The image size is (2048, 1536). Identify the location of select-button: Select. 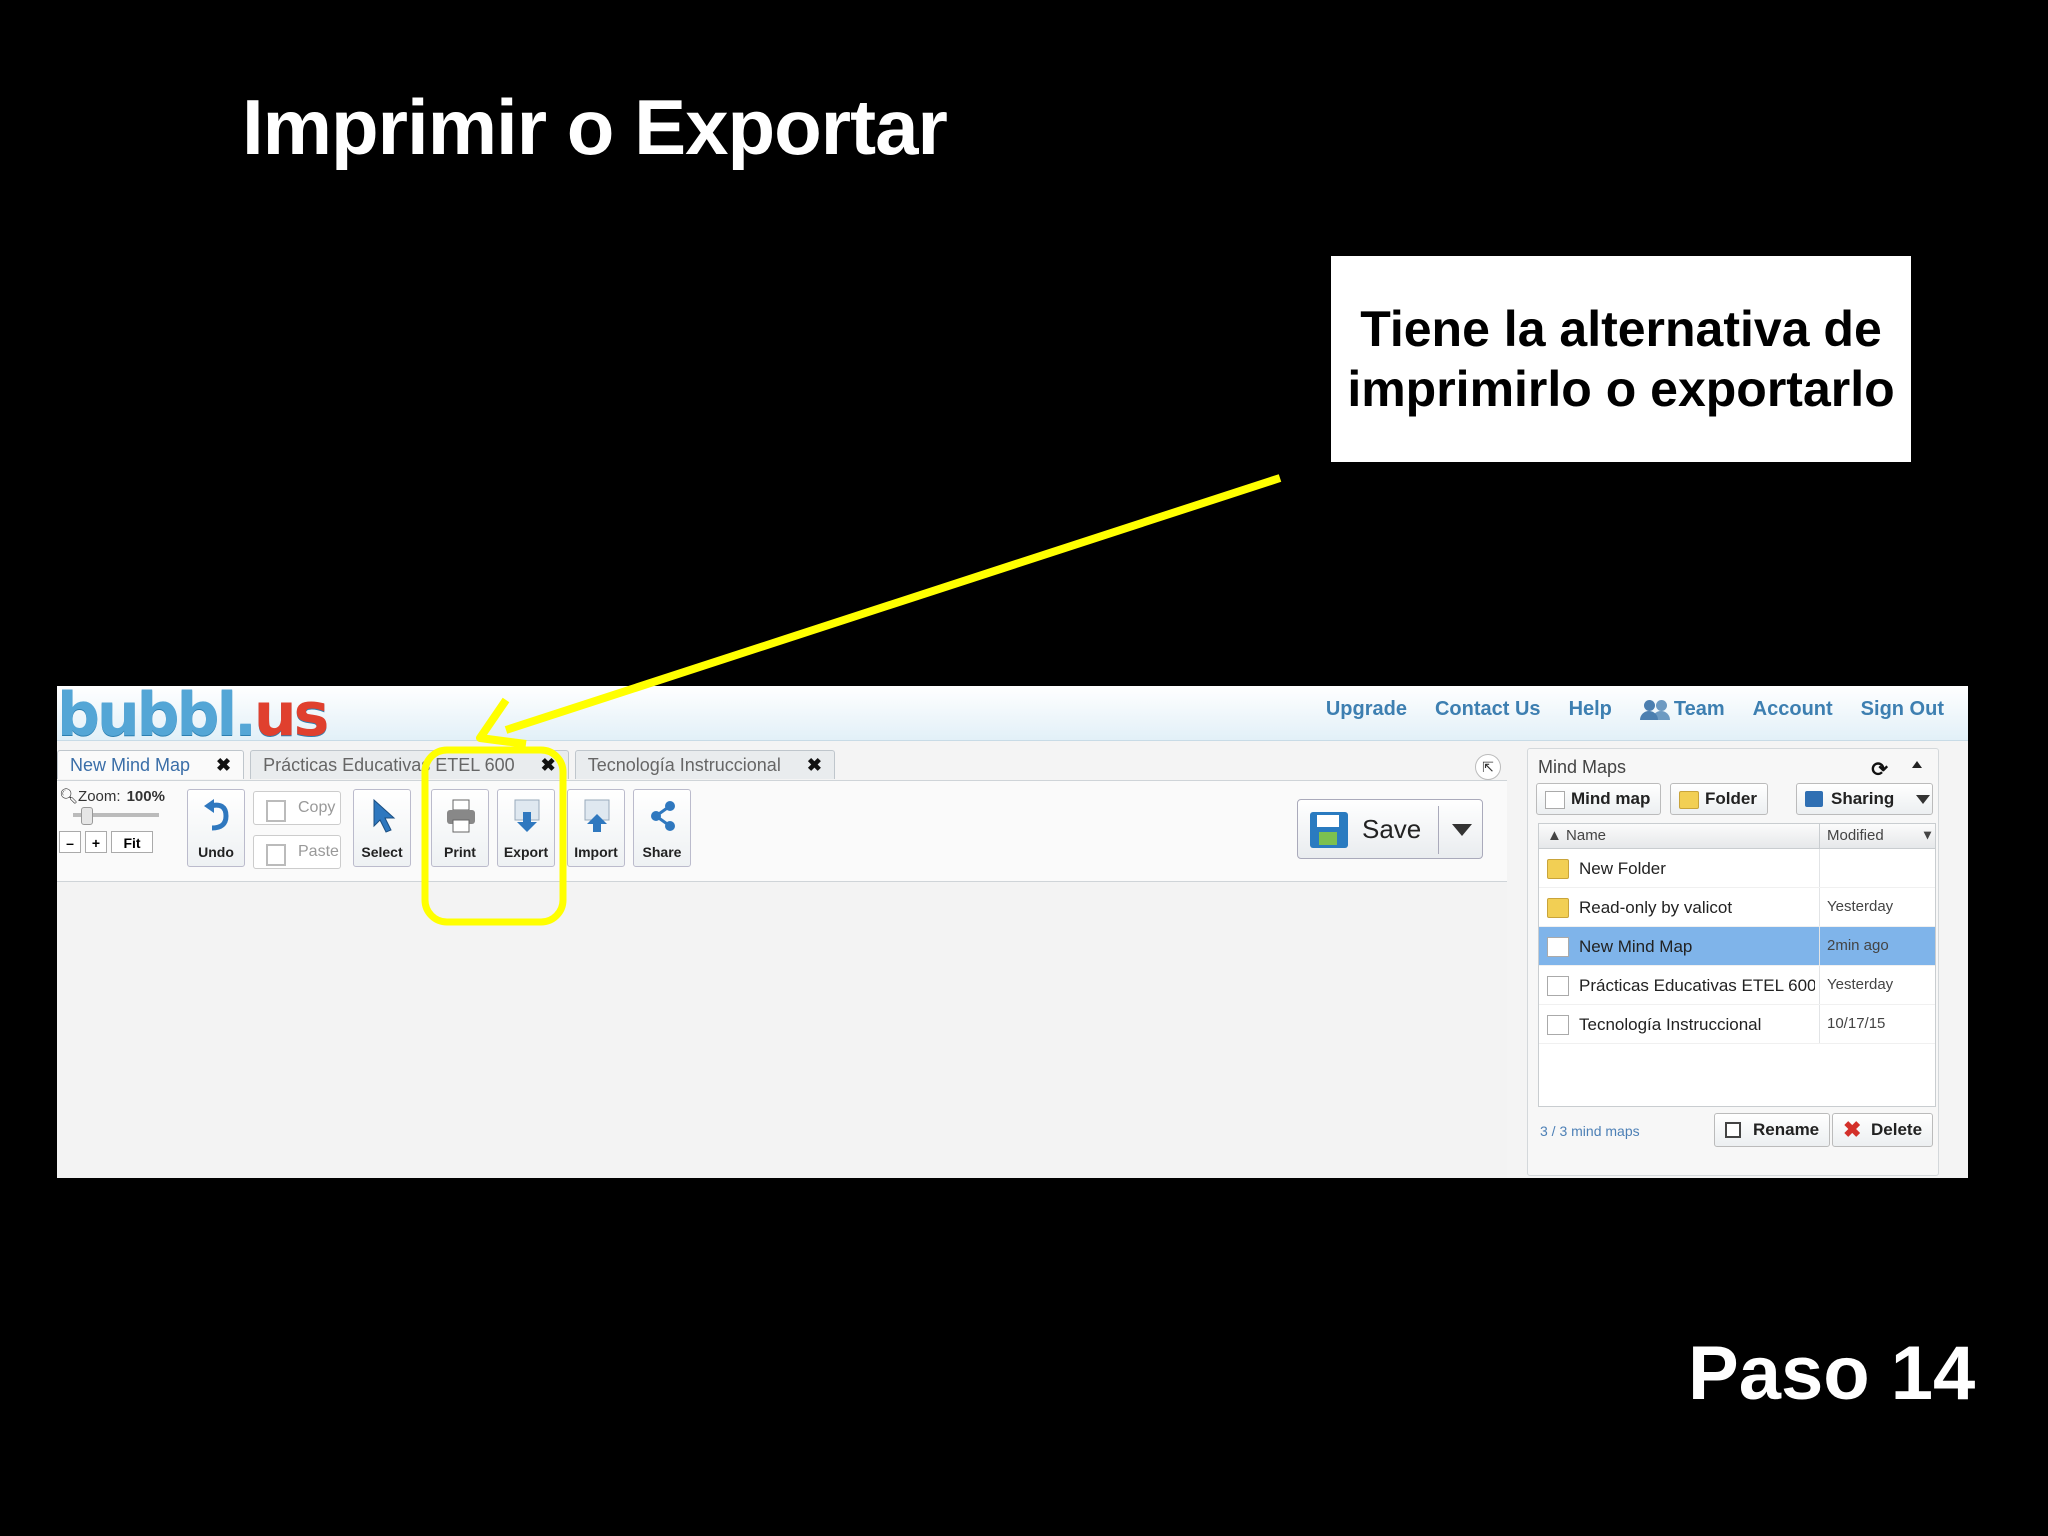
(382, 828).